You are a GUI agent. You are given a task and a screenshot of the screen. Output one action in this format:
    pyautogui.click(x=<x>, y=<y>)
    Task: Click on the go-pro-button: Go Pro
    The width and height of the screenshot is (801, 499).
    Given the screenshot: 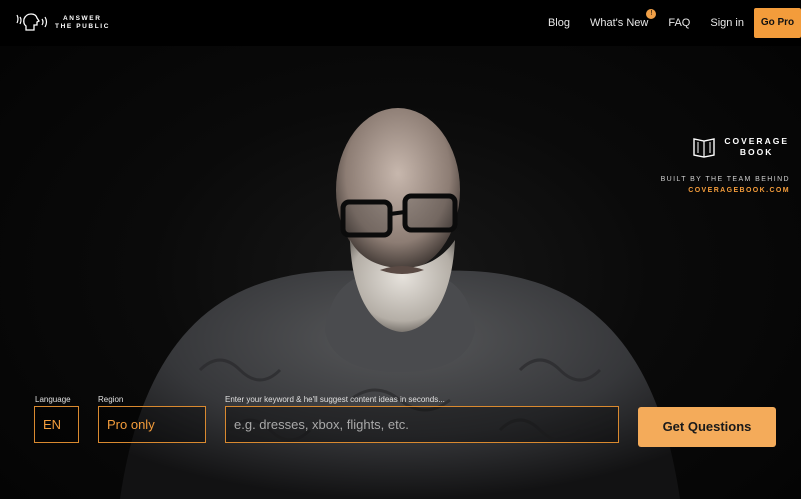 What is the action you would take?
    pyautogui.click(x=777, y=23)
    